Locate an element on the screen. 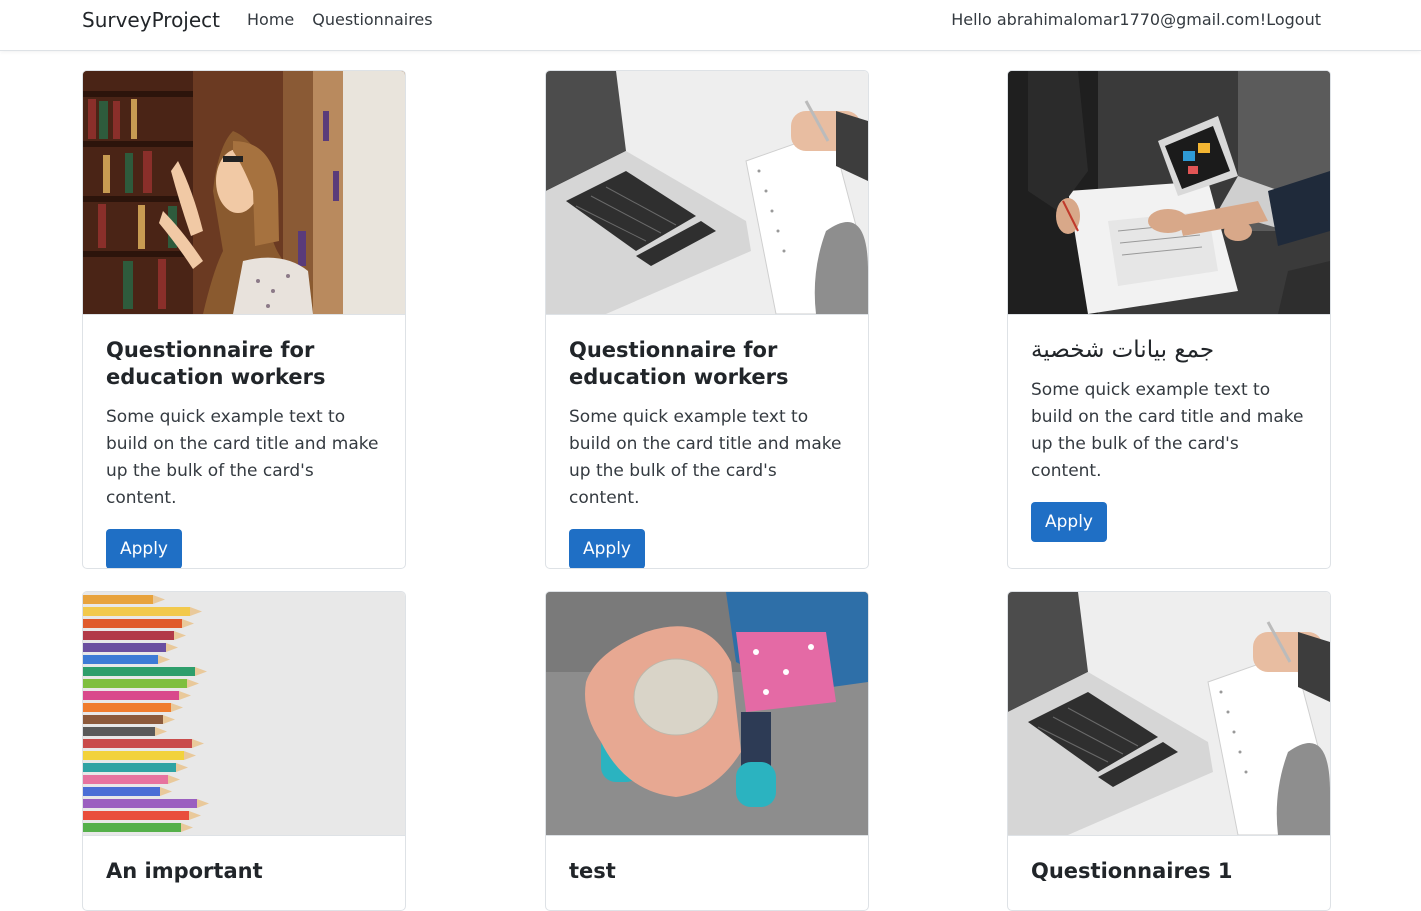 This screenshot has width=1421, height=911. questionnaire-card: An important is located at coordinates (244, 751).